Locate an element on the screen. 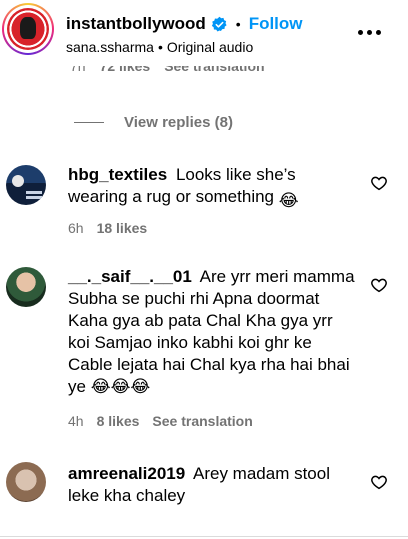 The image size is (408, 539). account-row: instantbollywood • Follow is located at coordinates (184, 24).